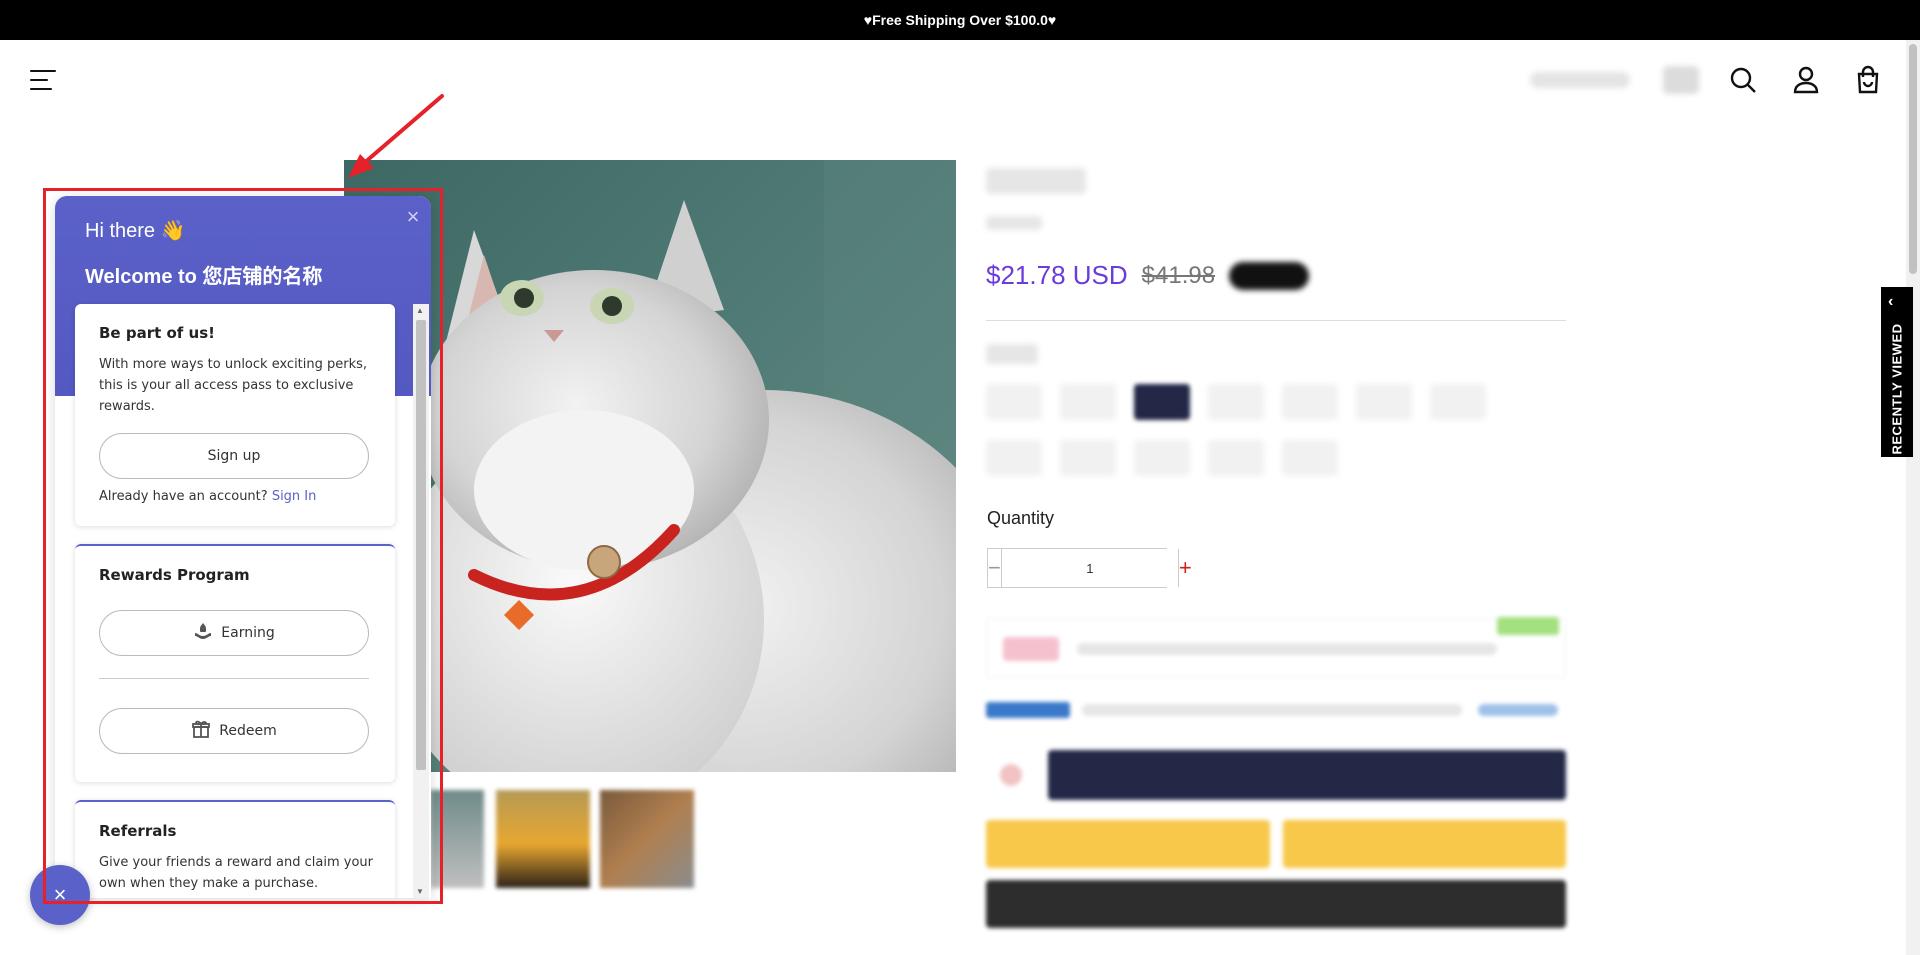 This screenshot has height=955, width=1920. What do you see at coordinates (1806, 80) in the screenshot?
I see `account-icon` at bounding box center [1806, 80].